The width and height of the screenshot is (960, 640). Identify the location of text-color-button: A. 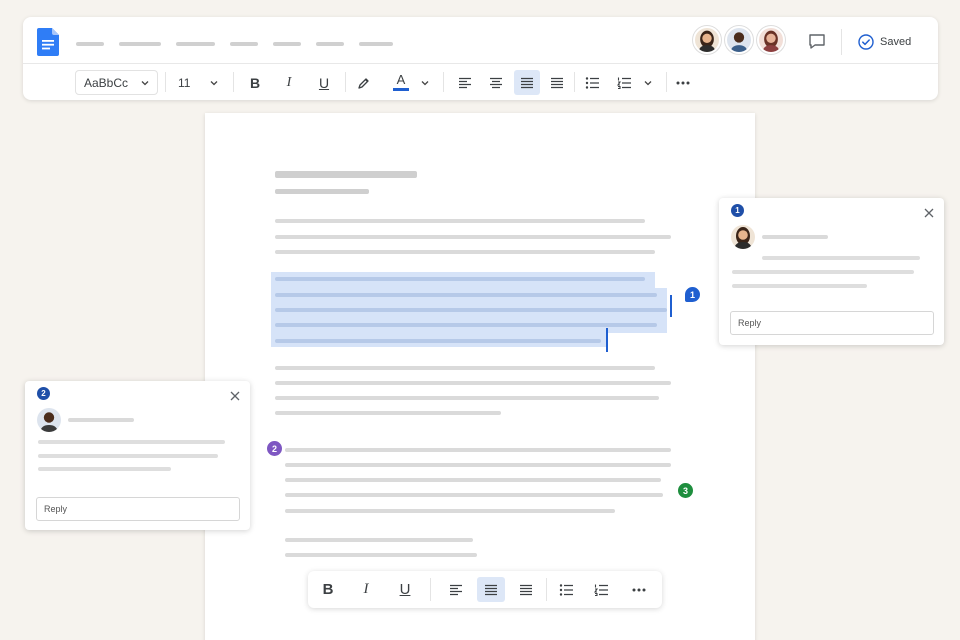
(401, 82).